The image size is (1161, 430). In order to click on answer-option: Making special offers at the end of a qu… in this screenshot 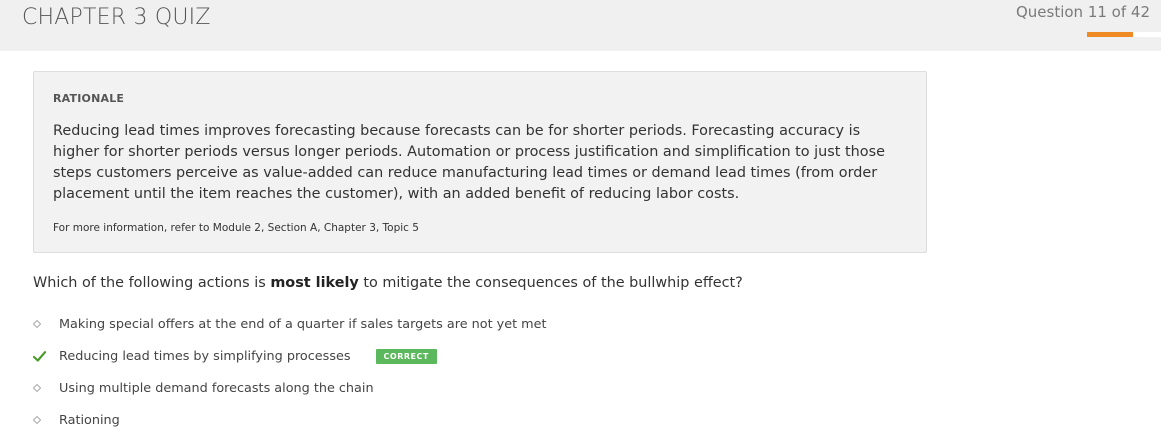, I will do `click(290, 324)`.